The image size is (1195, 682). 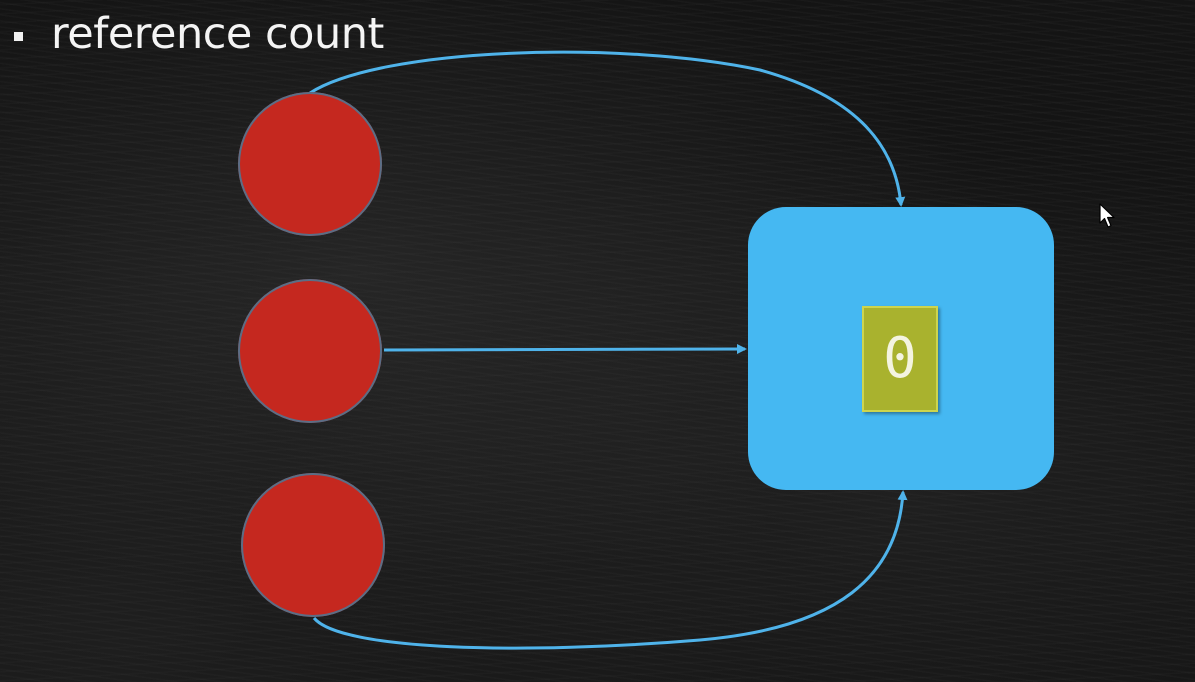 I want to click on reference-counter: 0, so click(x=900, y=359).